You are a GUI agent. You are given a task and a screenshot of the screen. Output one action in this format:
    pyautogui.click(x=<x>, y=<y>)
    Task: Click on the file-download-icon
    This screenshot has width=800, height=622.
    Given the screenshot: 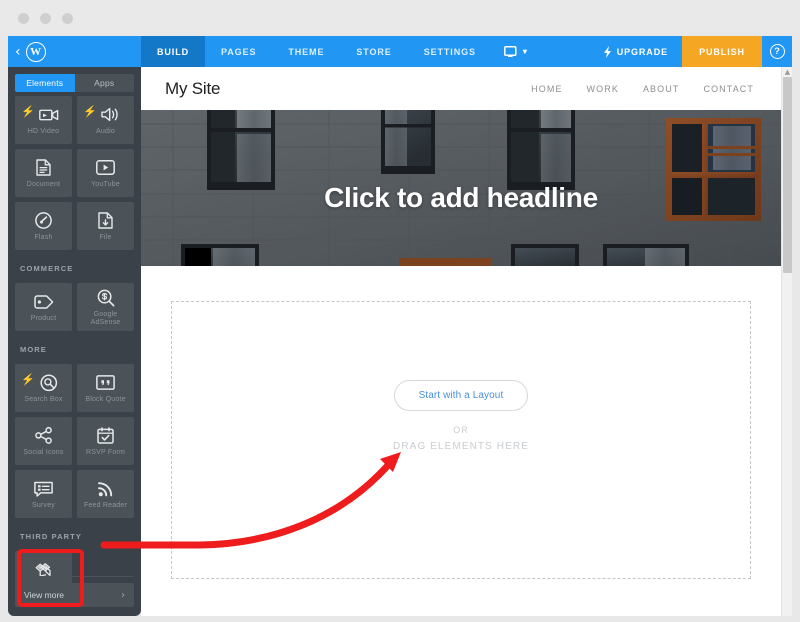 What is the action you would take?
    pyautogui.click(x=105, y=221)
    